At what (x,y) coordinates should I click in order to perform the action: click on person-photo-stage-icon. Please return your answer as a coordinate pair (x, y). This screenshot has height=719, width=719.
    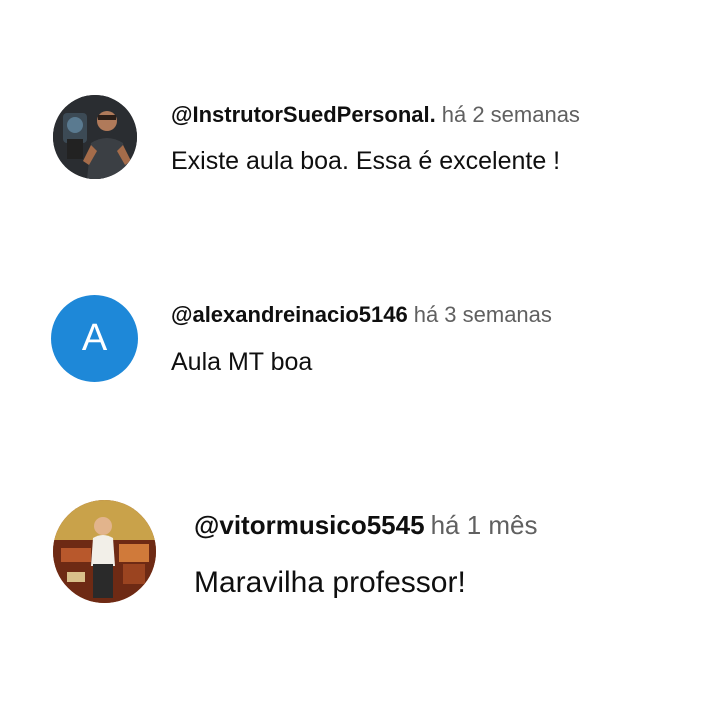
    Looking at the image, I should click on (104, 551).